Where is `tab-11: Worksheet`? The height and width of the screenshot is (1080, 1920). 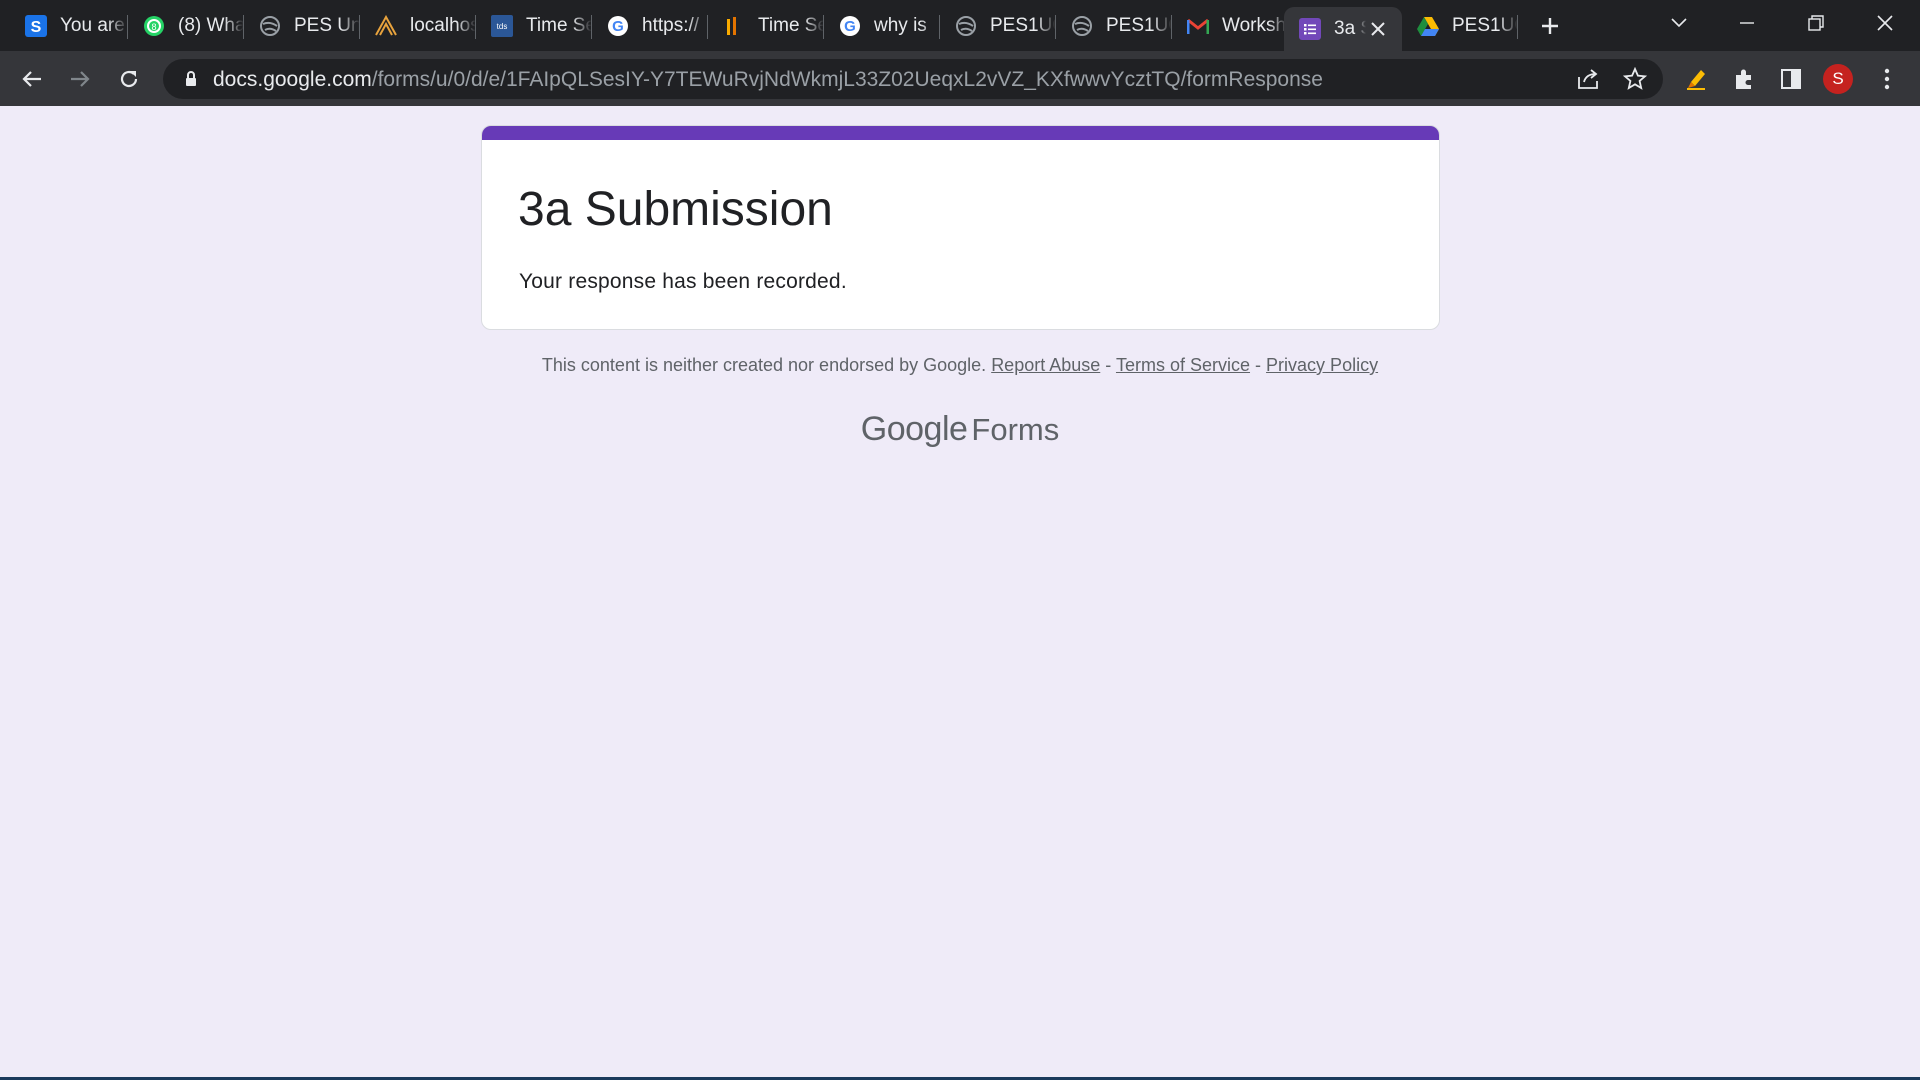 tab-11: Worksheet is located at coordinates (1230, 26).